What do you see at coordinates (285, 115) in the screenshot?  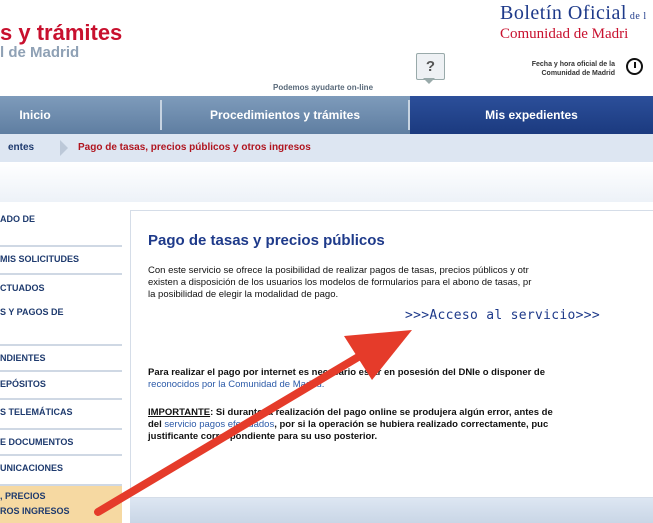 I see `nav-tab-procedimientos: Procedimientos y trámites` at bounding box center [285, 115].